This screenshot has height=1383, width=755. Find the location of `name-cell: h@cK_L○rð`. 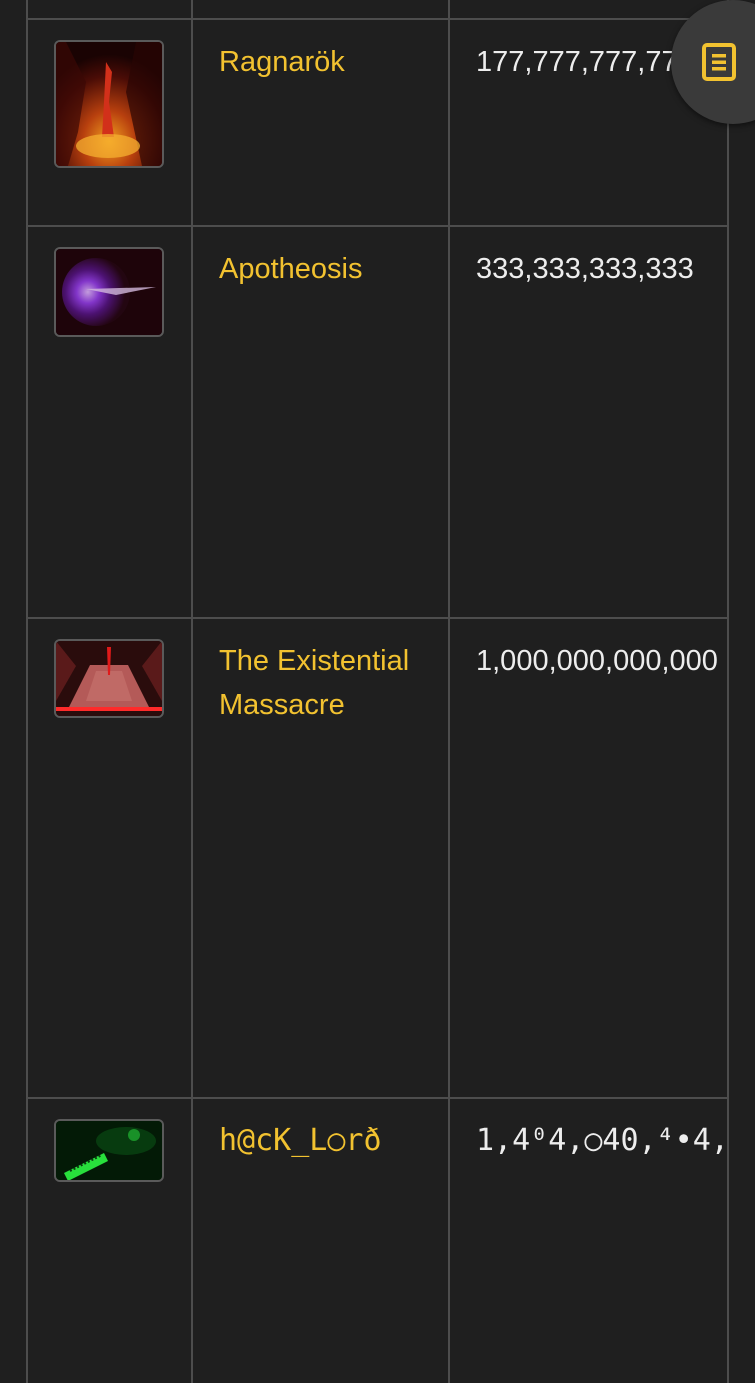

name-cell: h@cK_L○rð is located at coordinates (321, 1241).